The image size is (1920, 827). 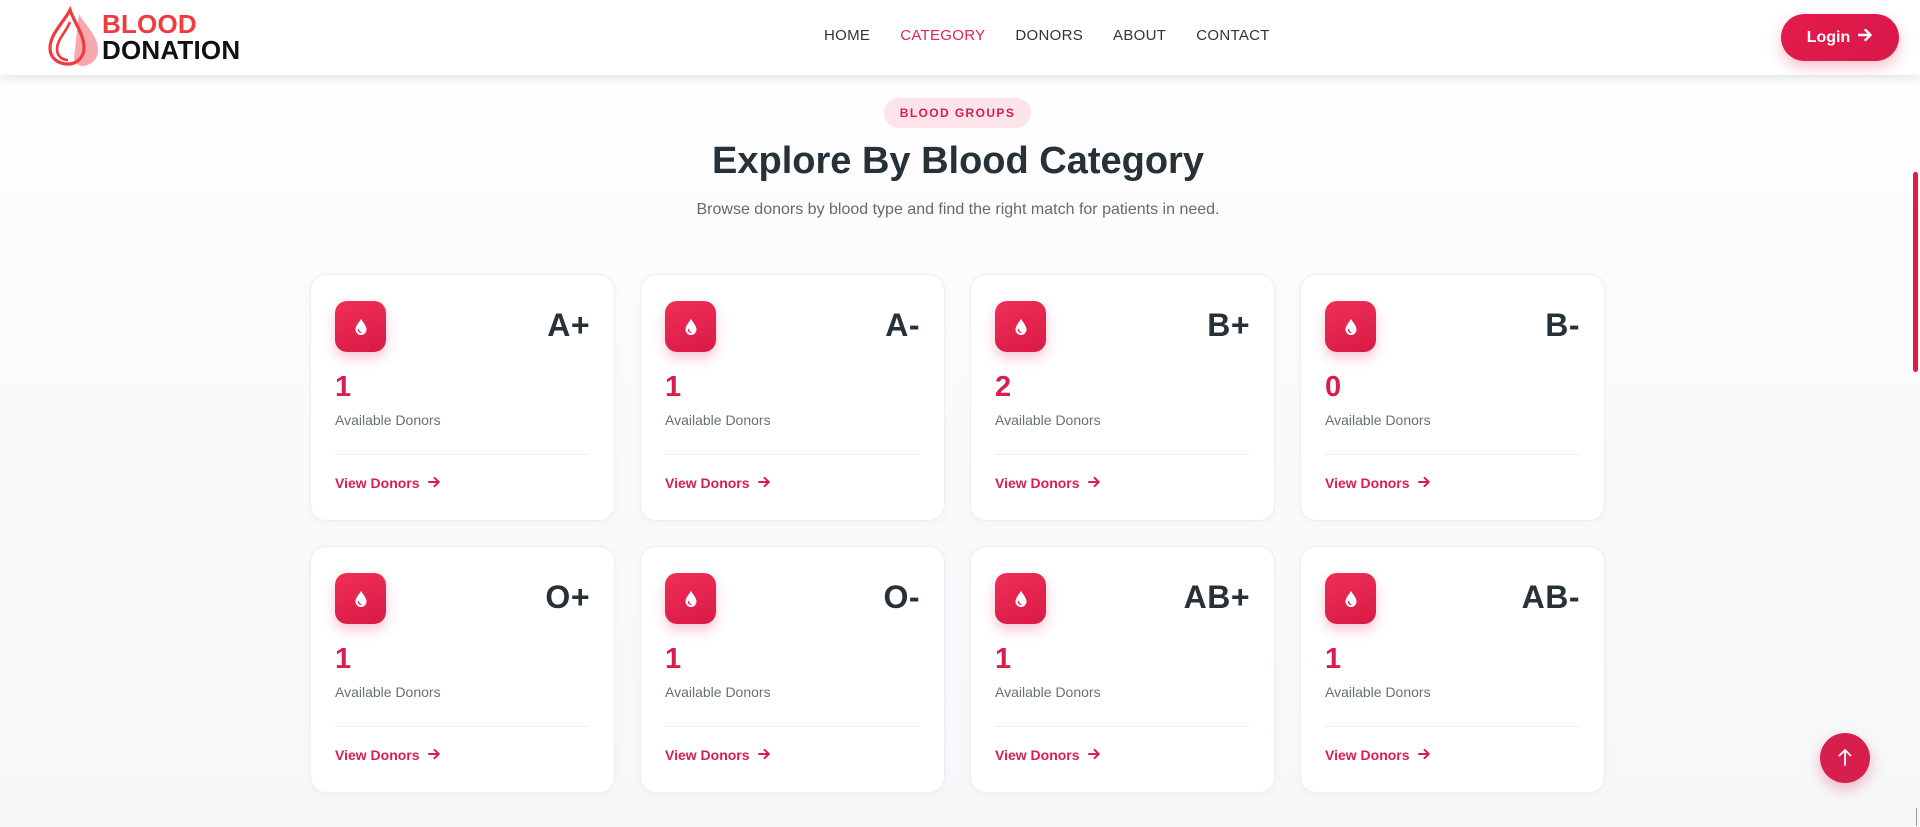 What do you see at coordinates (1562, 325) in the screenshot?
I see `blood-type-label: B-` at bounding box center [1562, 325].